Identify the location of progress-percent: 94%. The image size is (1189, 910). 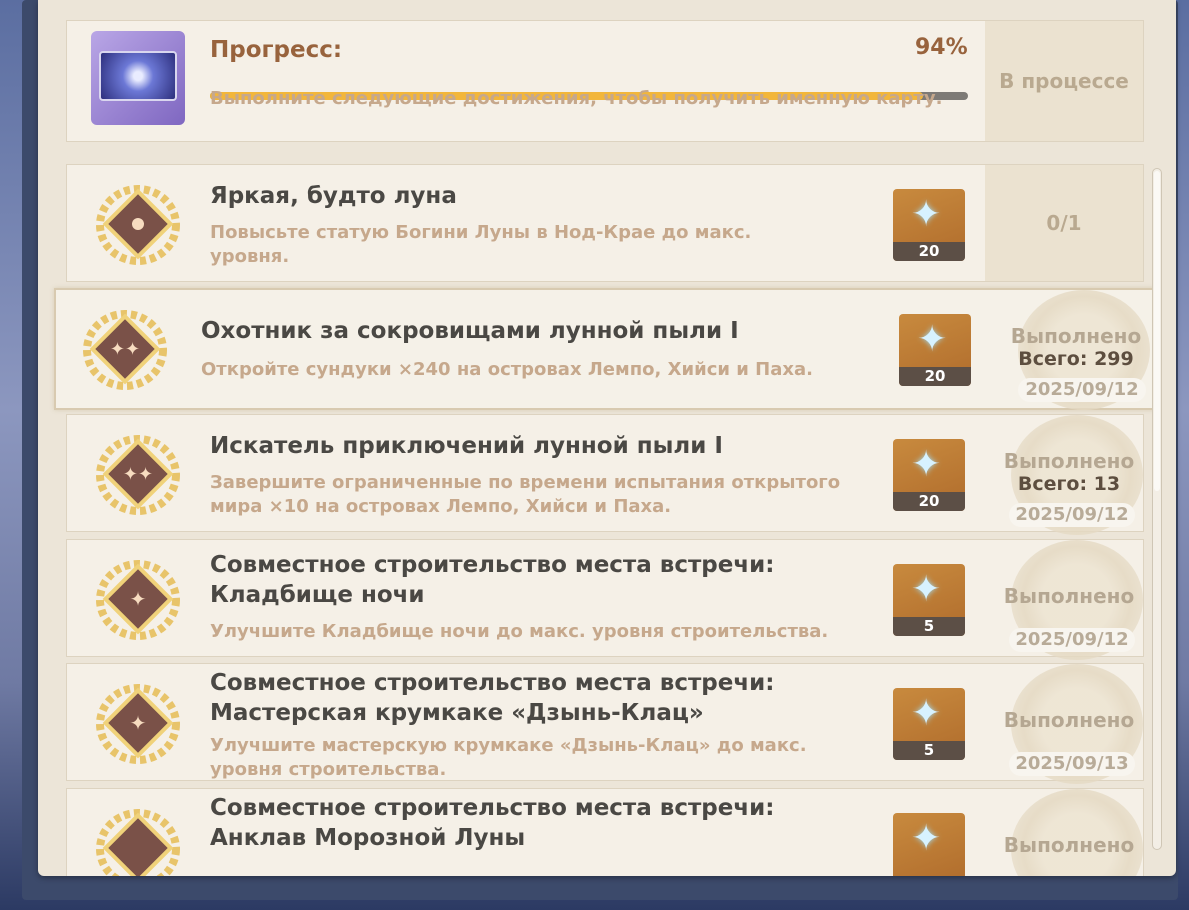
(941, 47).